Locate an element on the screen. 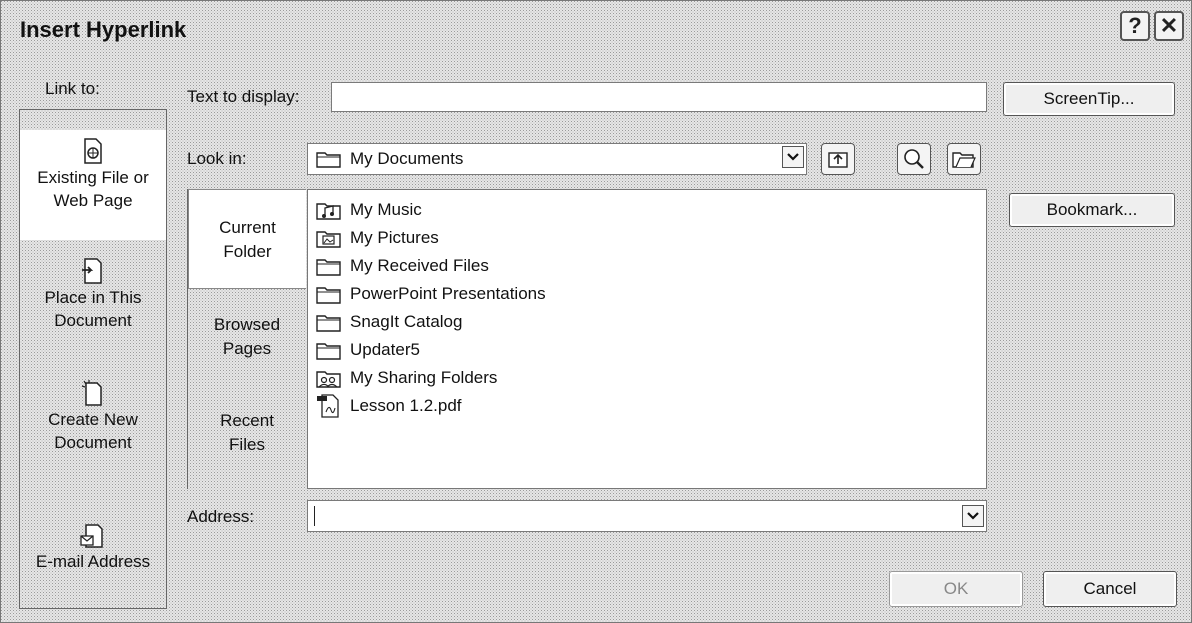 This screenshot has height=623, width=1192. tab-recent-line2: Files is located at coordinates (247, 444).